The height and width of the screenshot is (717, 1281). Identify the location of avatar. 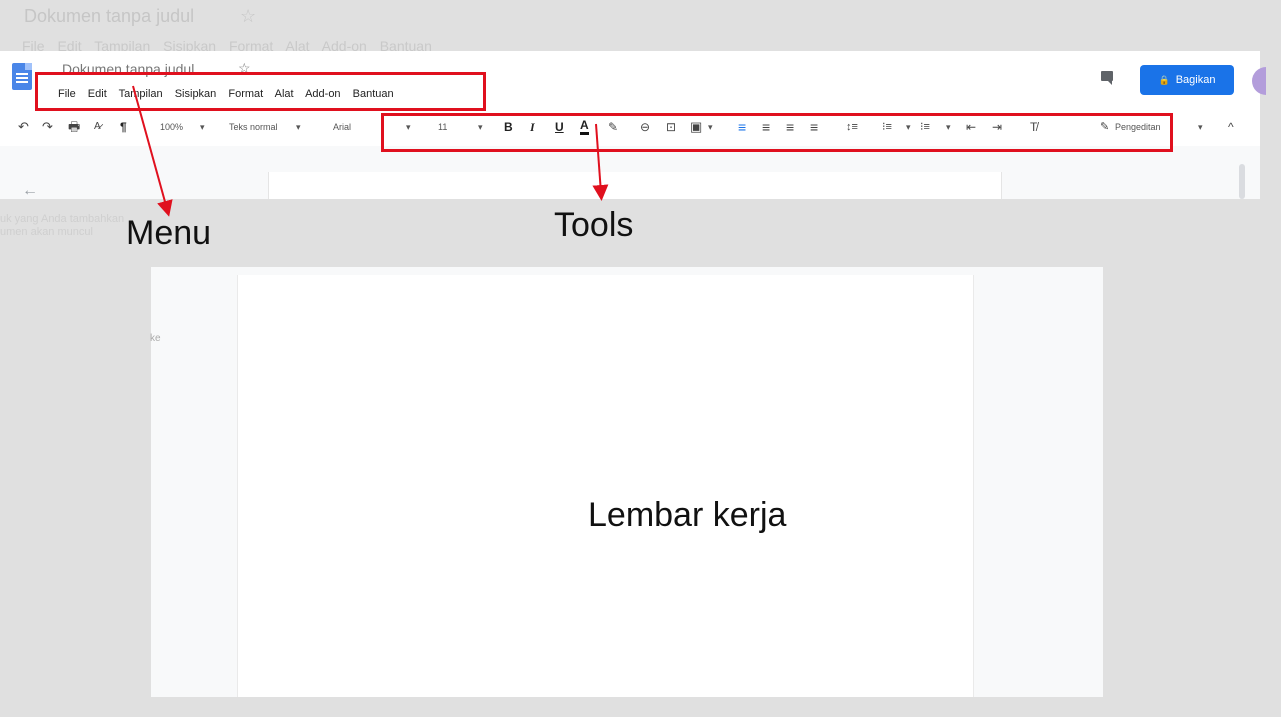
(1259, 81).